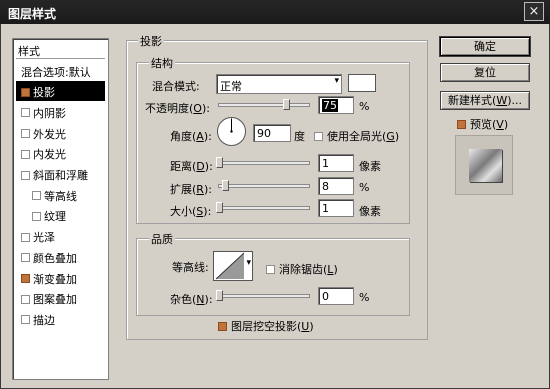 The width and height of the screenshot is (550, 389). I want to click on global-light-checkbox: 使用全局光(G), so click(356, 136).